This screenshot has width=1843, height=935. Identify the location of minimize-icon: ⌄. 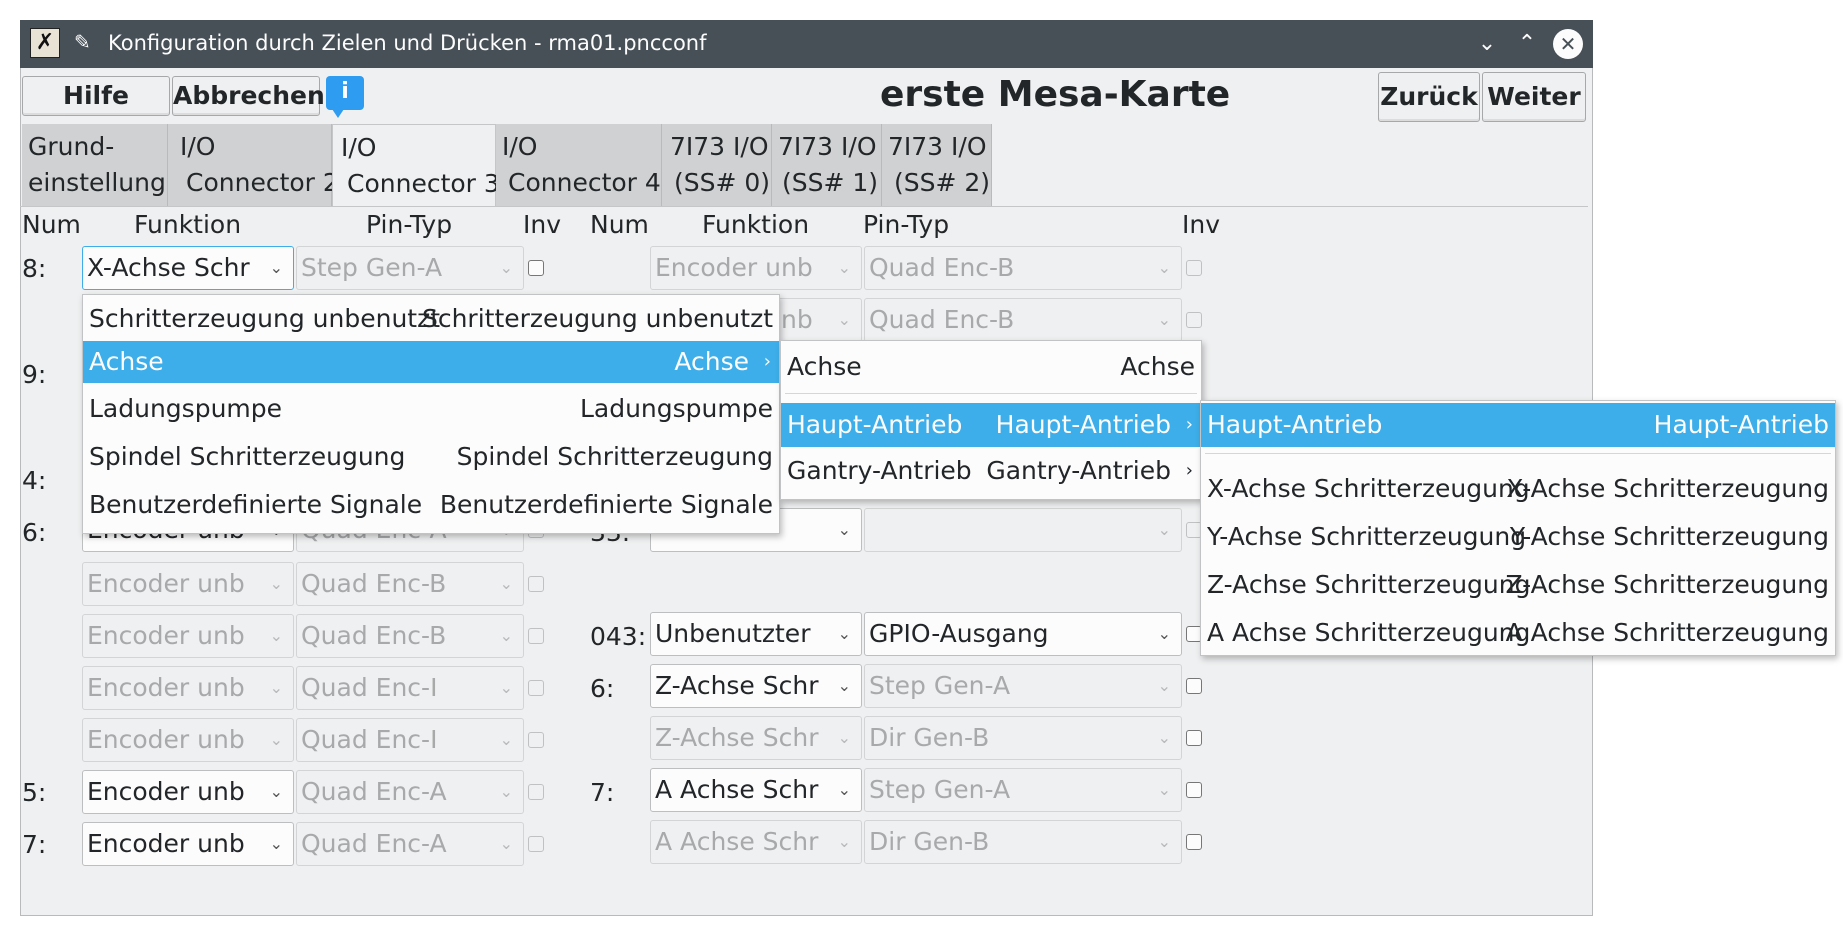
(1487, 44).